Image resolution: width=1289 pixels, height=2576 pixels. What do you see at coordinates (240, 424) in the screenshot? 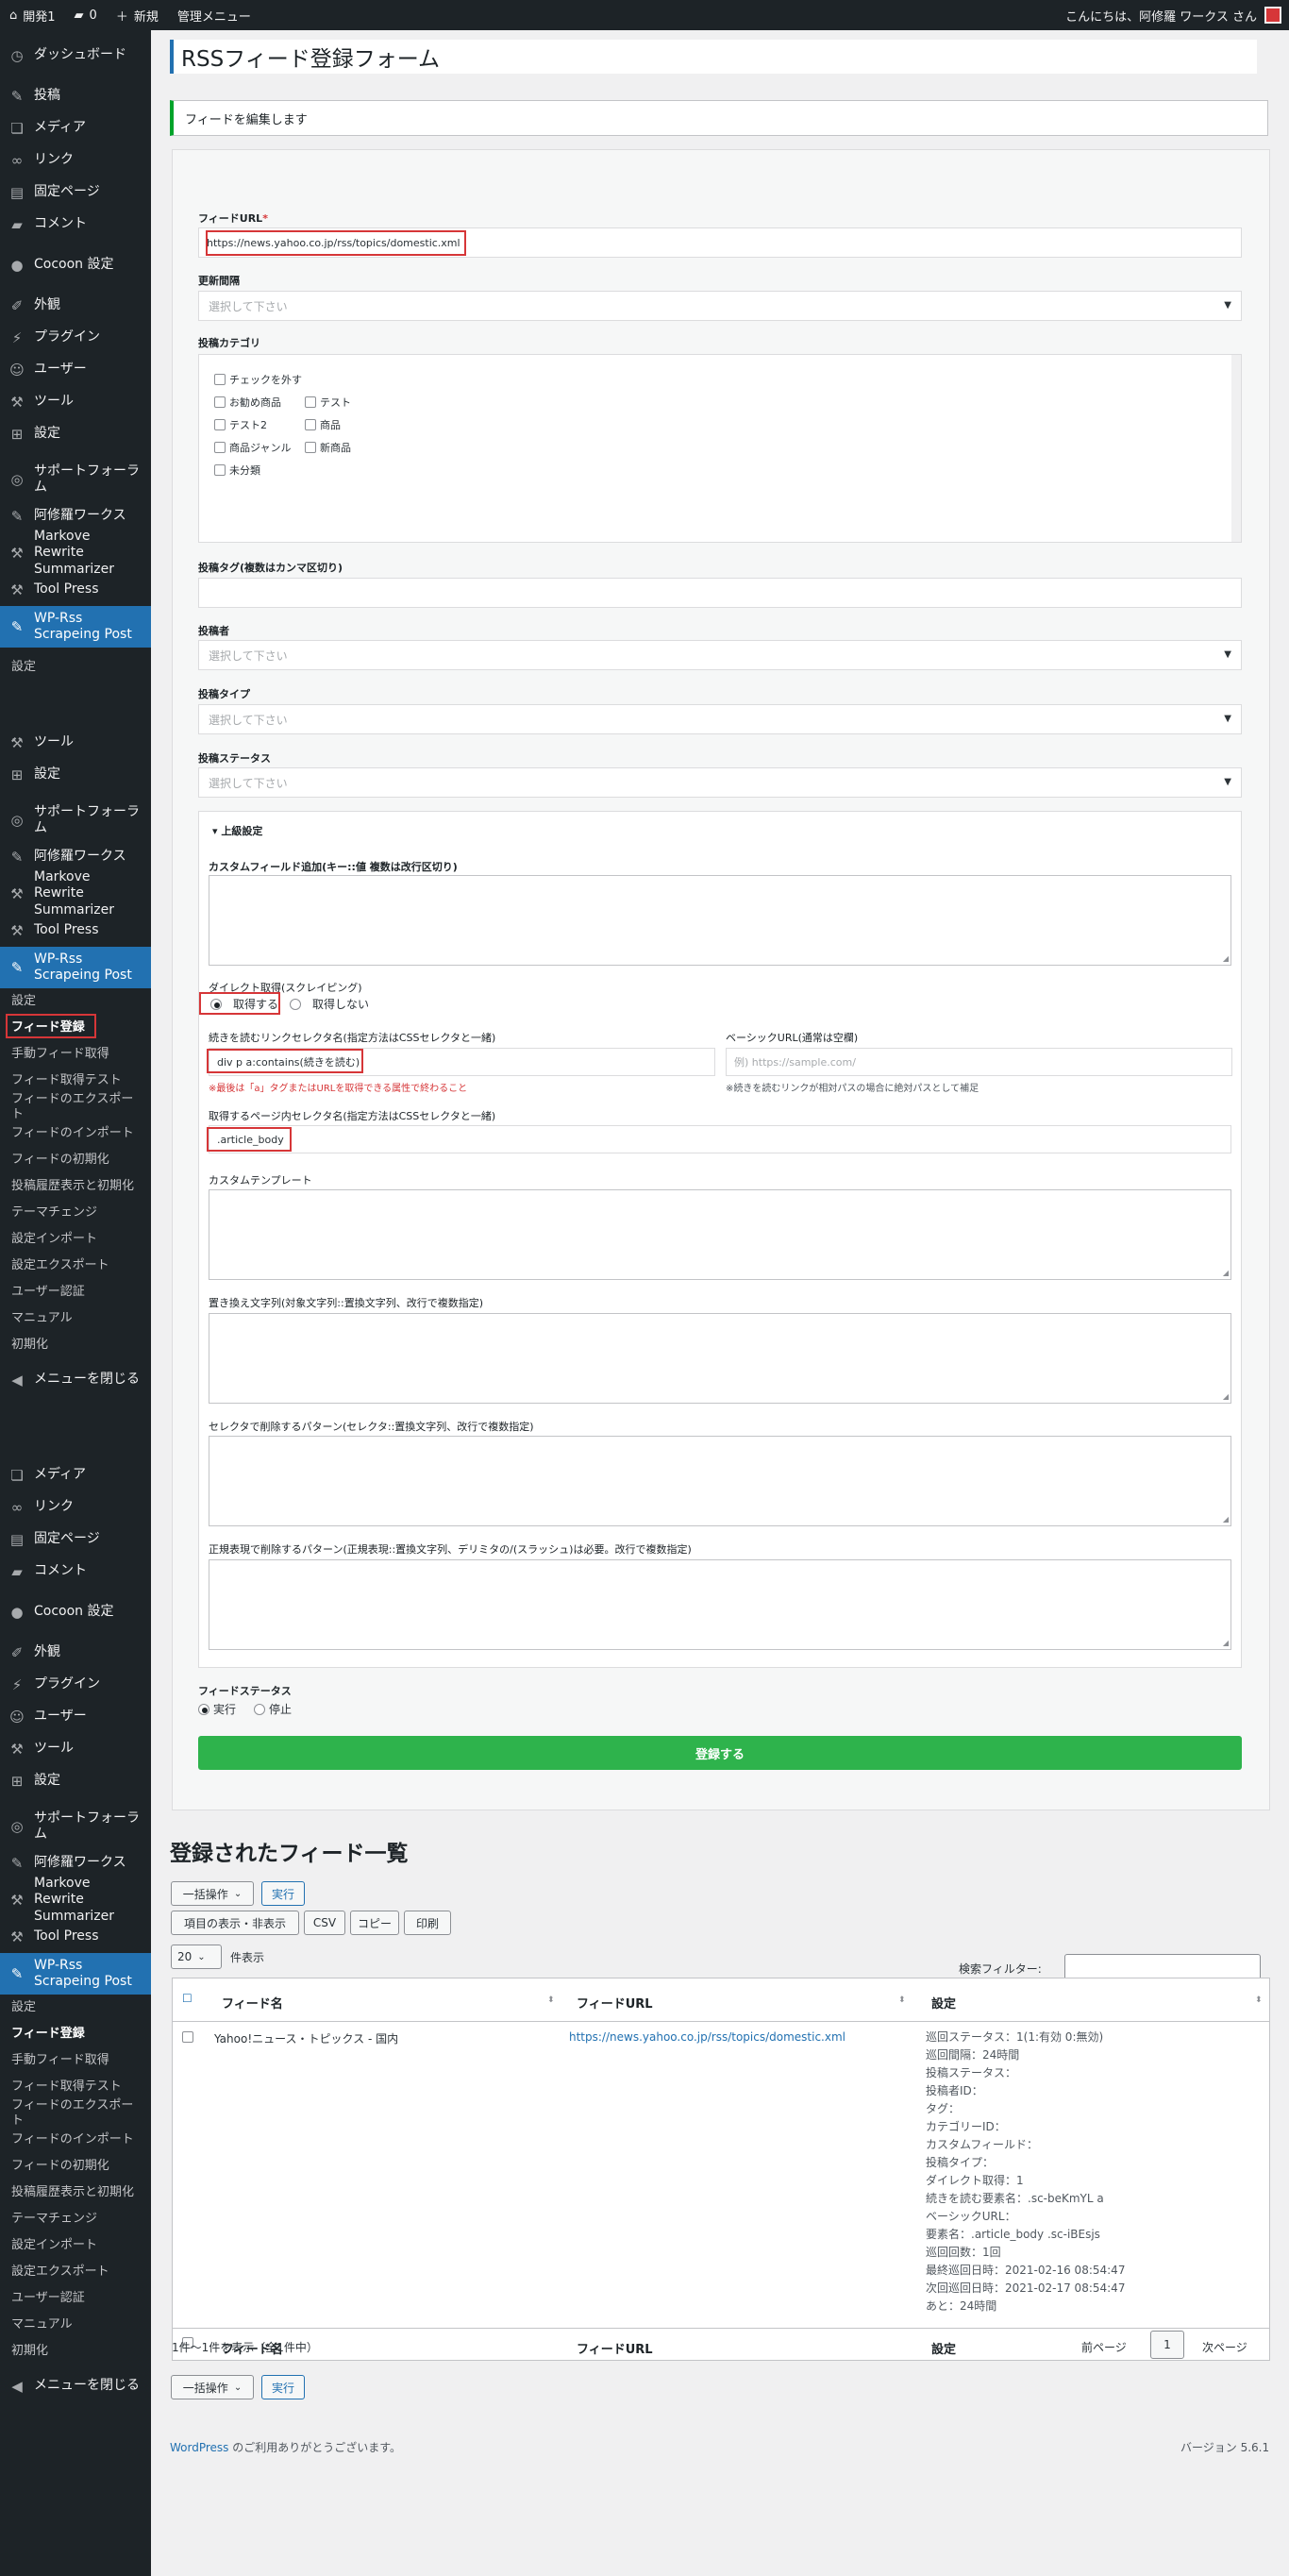
I see `category-checkbox: テスト2` at bounding box center [240, 424].